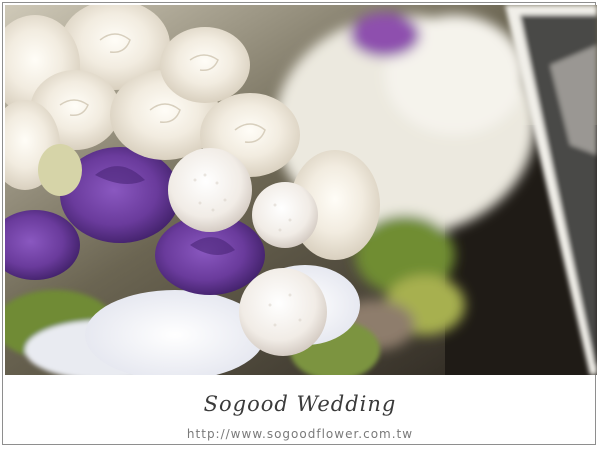  I want to click on brand-signature: Sogood Wedding, so click(300, 404).